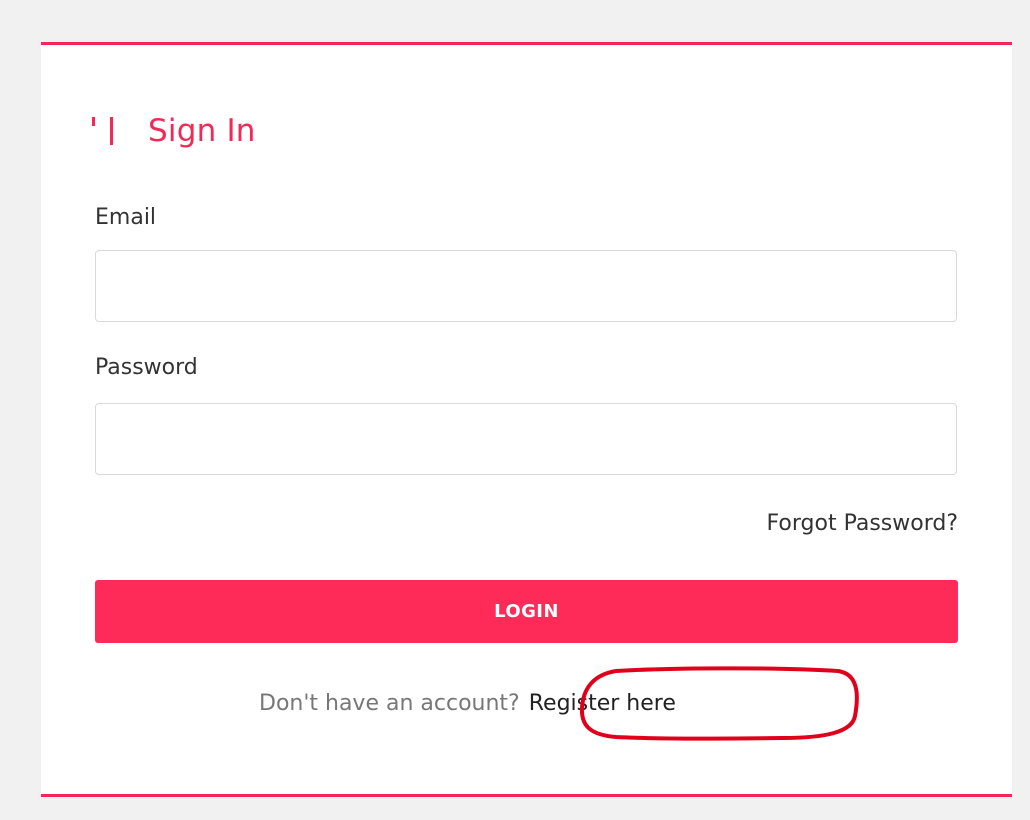 This screenshot has width=1030, height=820. I want to click on title-accent-short, so click(93, 121).